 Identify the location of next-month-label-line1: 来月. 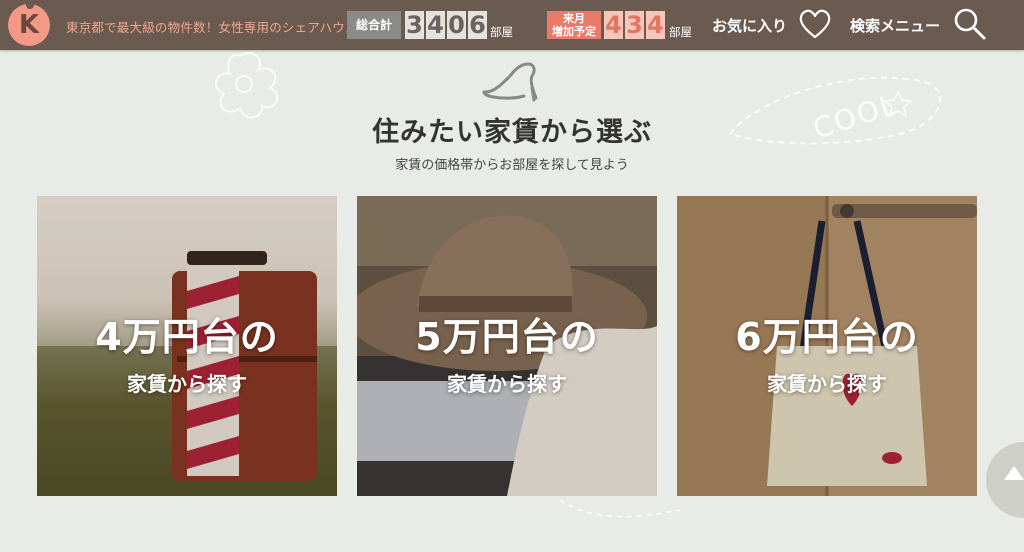
(574, 18).